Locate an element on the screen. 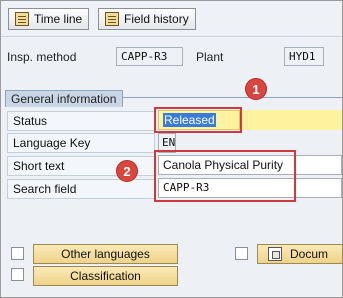 The height and width of the screenshot is (298, 343). field-history-button: Field history is located at coordinates (147, 19).